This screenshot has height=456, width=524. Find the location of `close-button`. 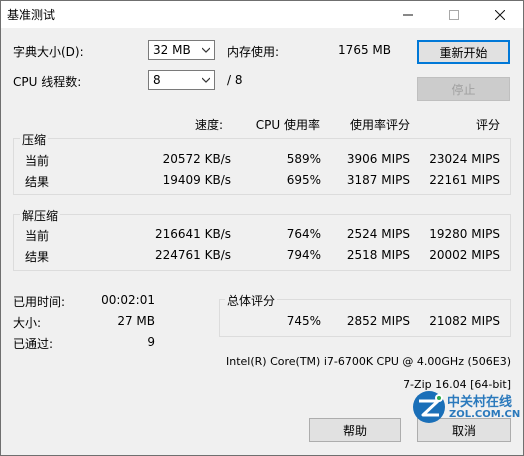

close-button is located at coordinates (500, 14).